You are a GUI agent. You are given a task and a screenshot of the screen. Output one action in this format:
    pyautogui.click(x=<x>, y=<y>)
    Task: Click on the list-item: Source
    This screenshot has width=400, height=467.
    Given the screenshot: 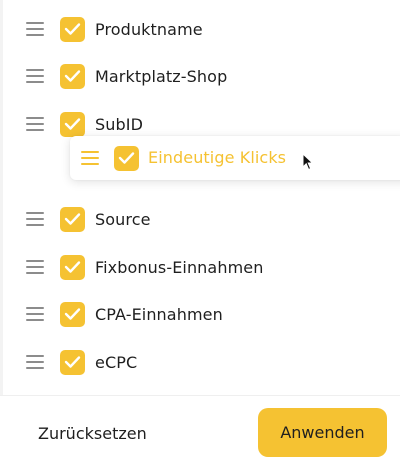 What is the action you would take?
    pyautogui.click(x=200, y=220)
    